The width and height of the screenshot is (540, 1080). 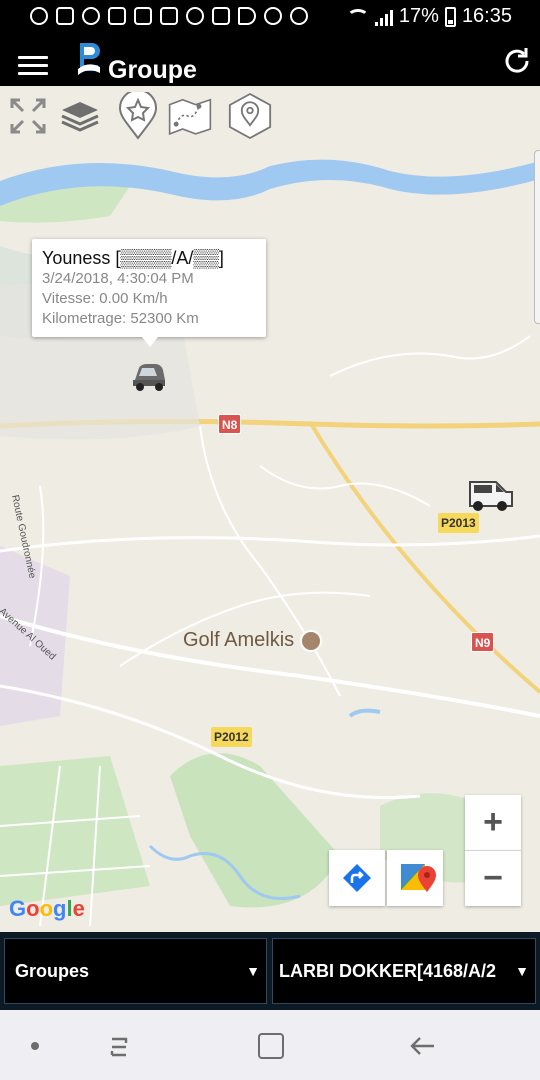 I want to click on system-nav-bar, so click(x=270, y=1045).